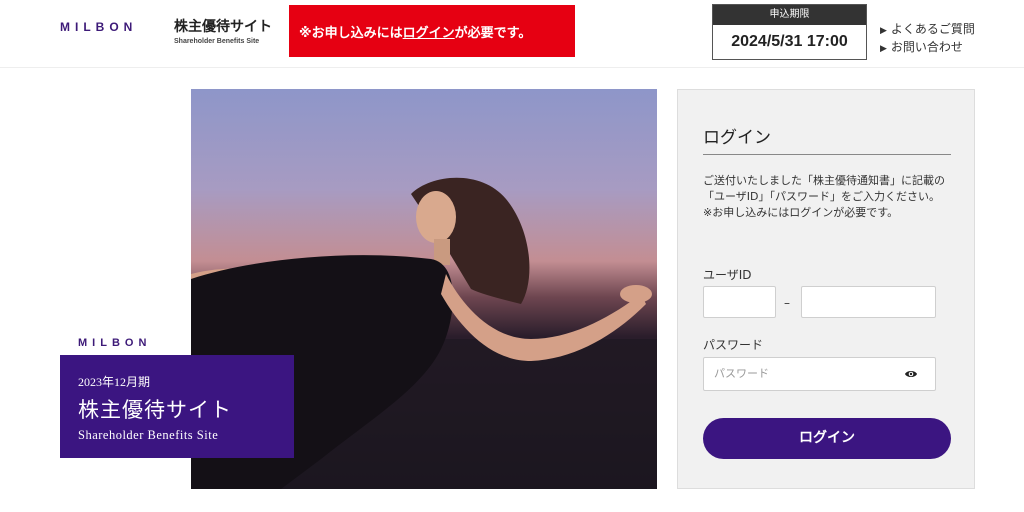 Image resolution: width=1024 pixels, height=512 pixels. I want to click on password-label: パスワード, so click(733, 345).